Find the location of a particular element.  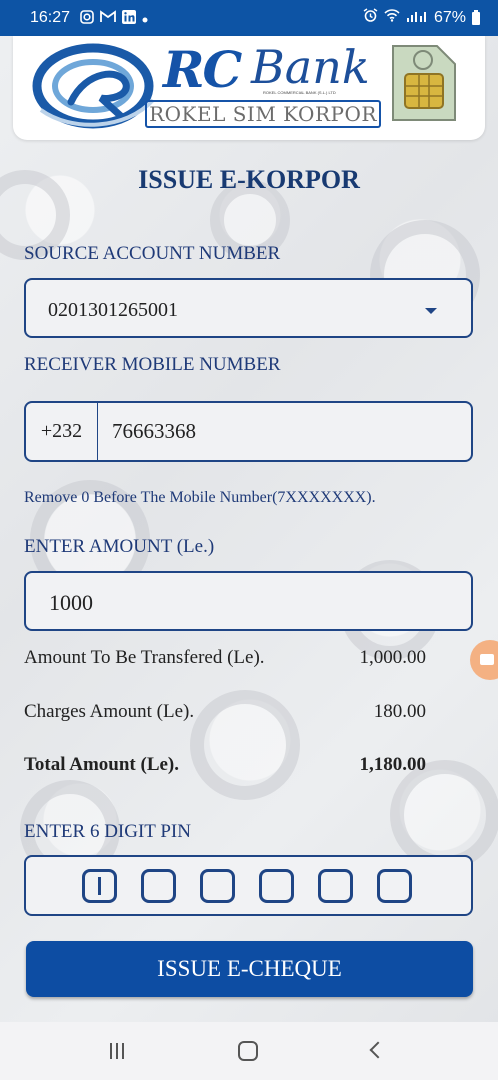

pin-cells is located at coordinates (247, 886).